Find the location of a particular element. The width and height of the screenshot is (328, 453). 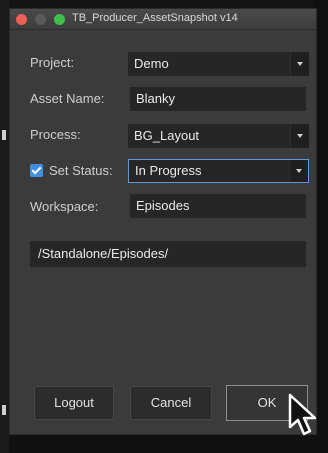

cancel-button: Cancel is located at coordinates (171, 403).